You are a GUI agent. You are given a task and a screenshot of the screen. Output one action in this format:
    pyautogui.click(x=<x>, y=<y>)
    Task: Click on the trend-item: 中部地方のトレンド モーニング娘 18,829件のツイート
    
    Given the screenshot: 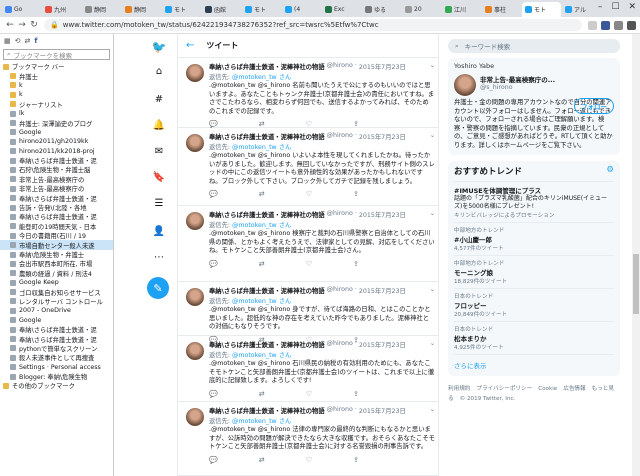 What is the action you would take?
    pyautogui.click(x=534, y=272)
    